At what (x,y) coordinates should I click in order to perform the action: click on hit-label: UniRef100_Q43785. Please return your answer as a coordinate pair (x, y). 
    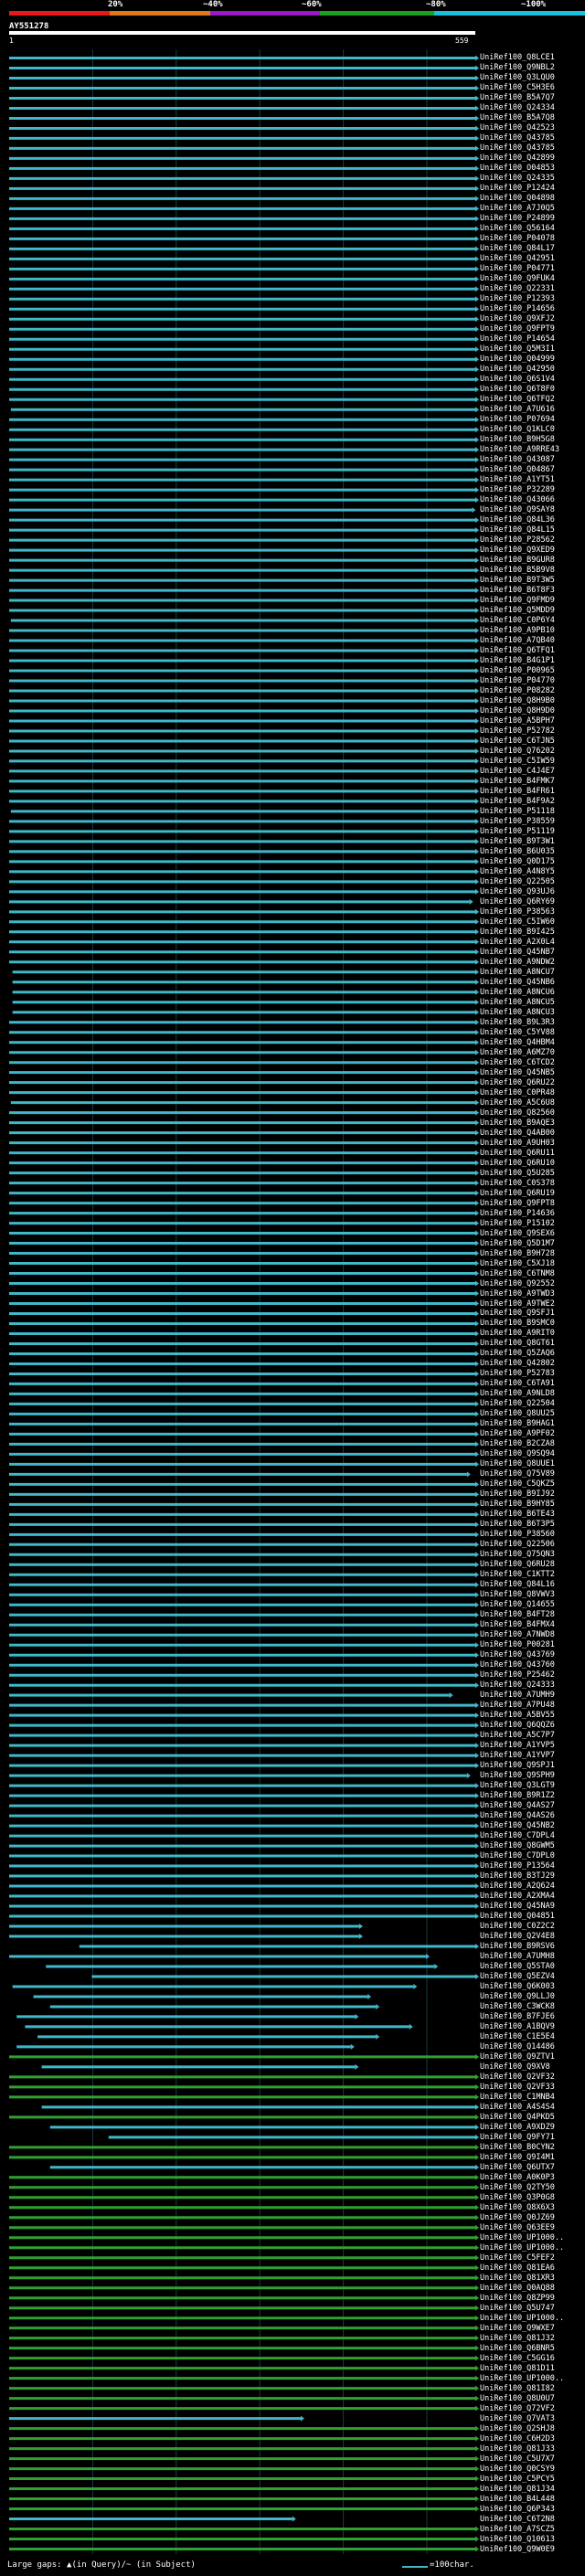
    Looking at the image, I should click on (517, 138).